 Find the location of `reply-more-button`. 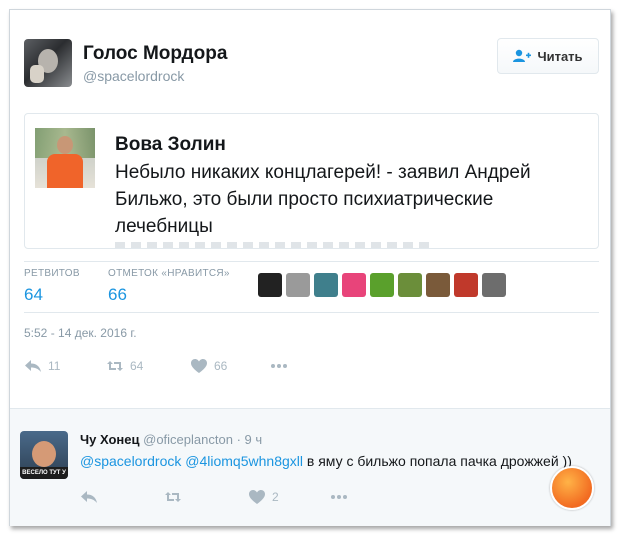

reply-more-button is located at coordinates (339, 497).